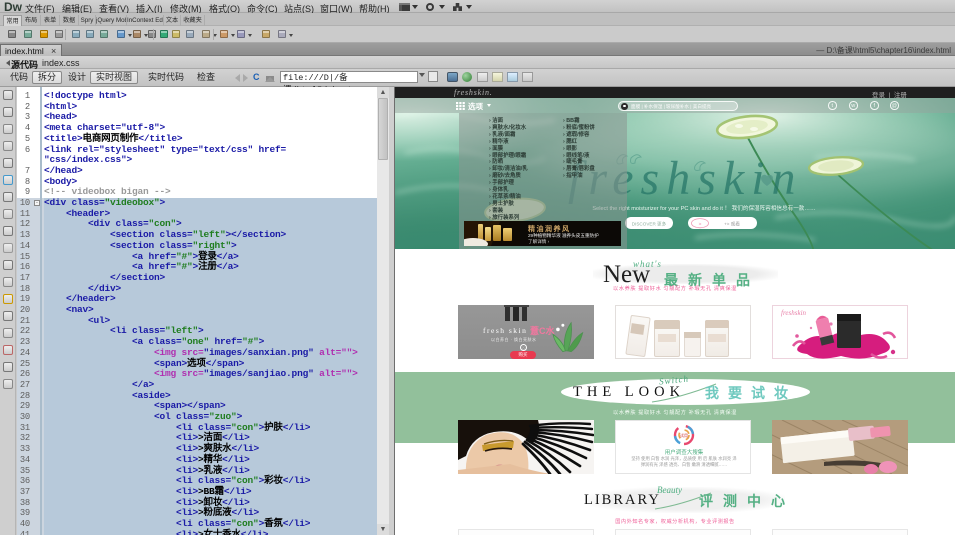 The width and height of the screenshot is (955, 535). I want to click on svg-text: 试用, so click(684, 435).